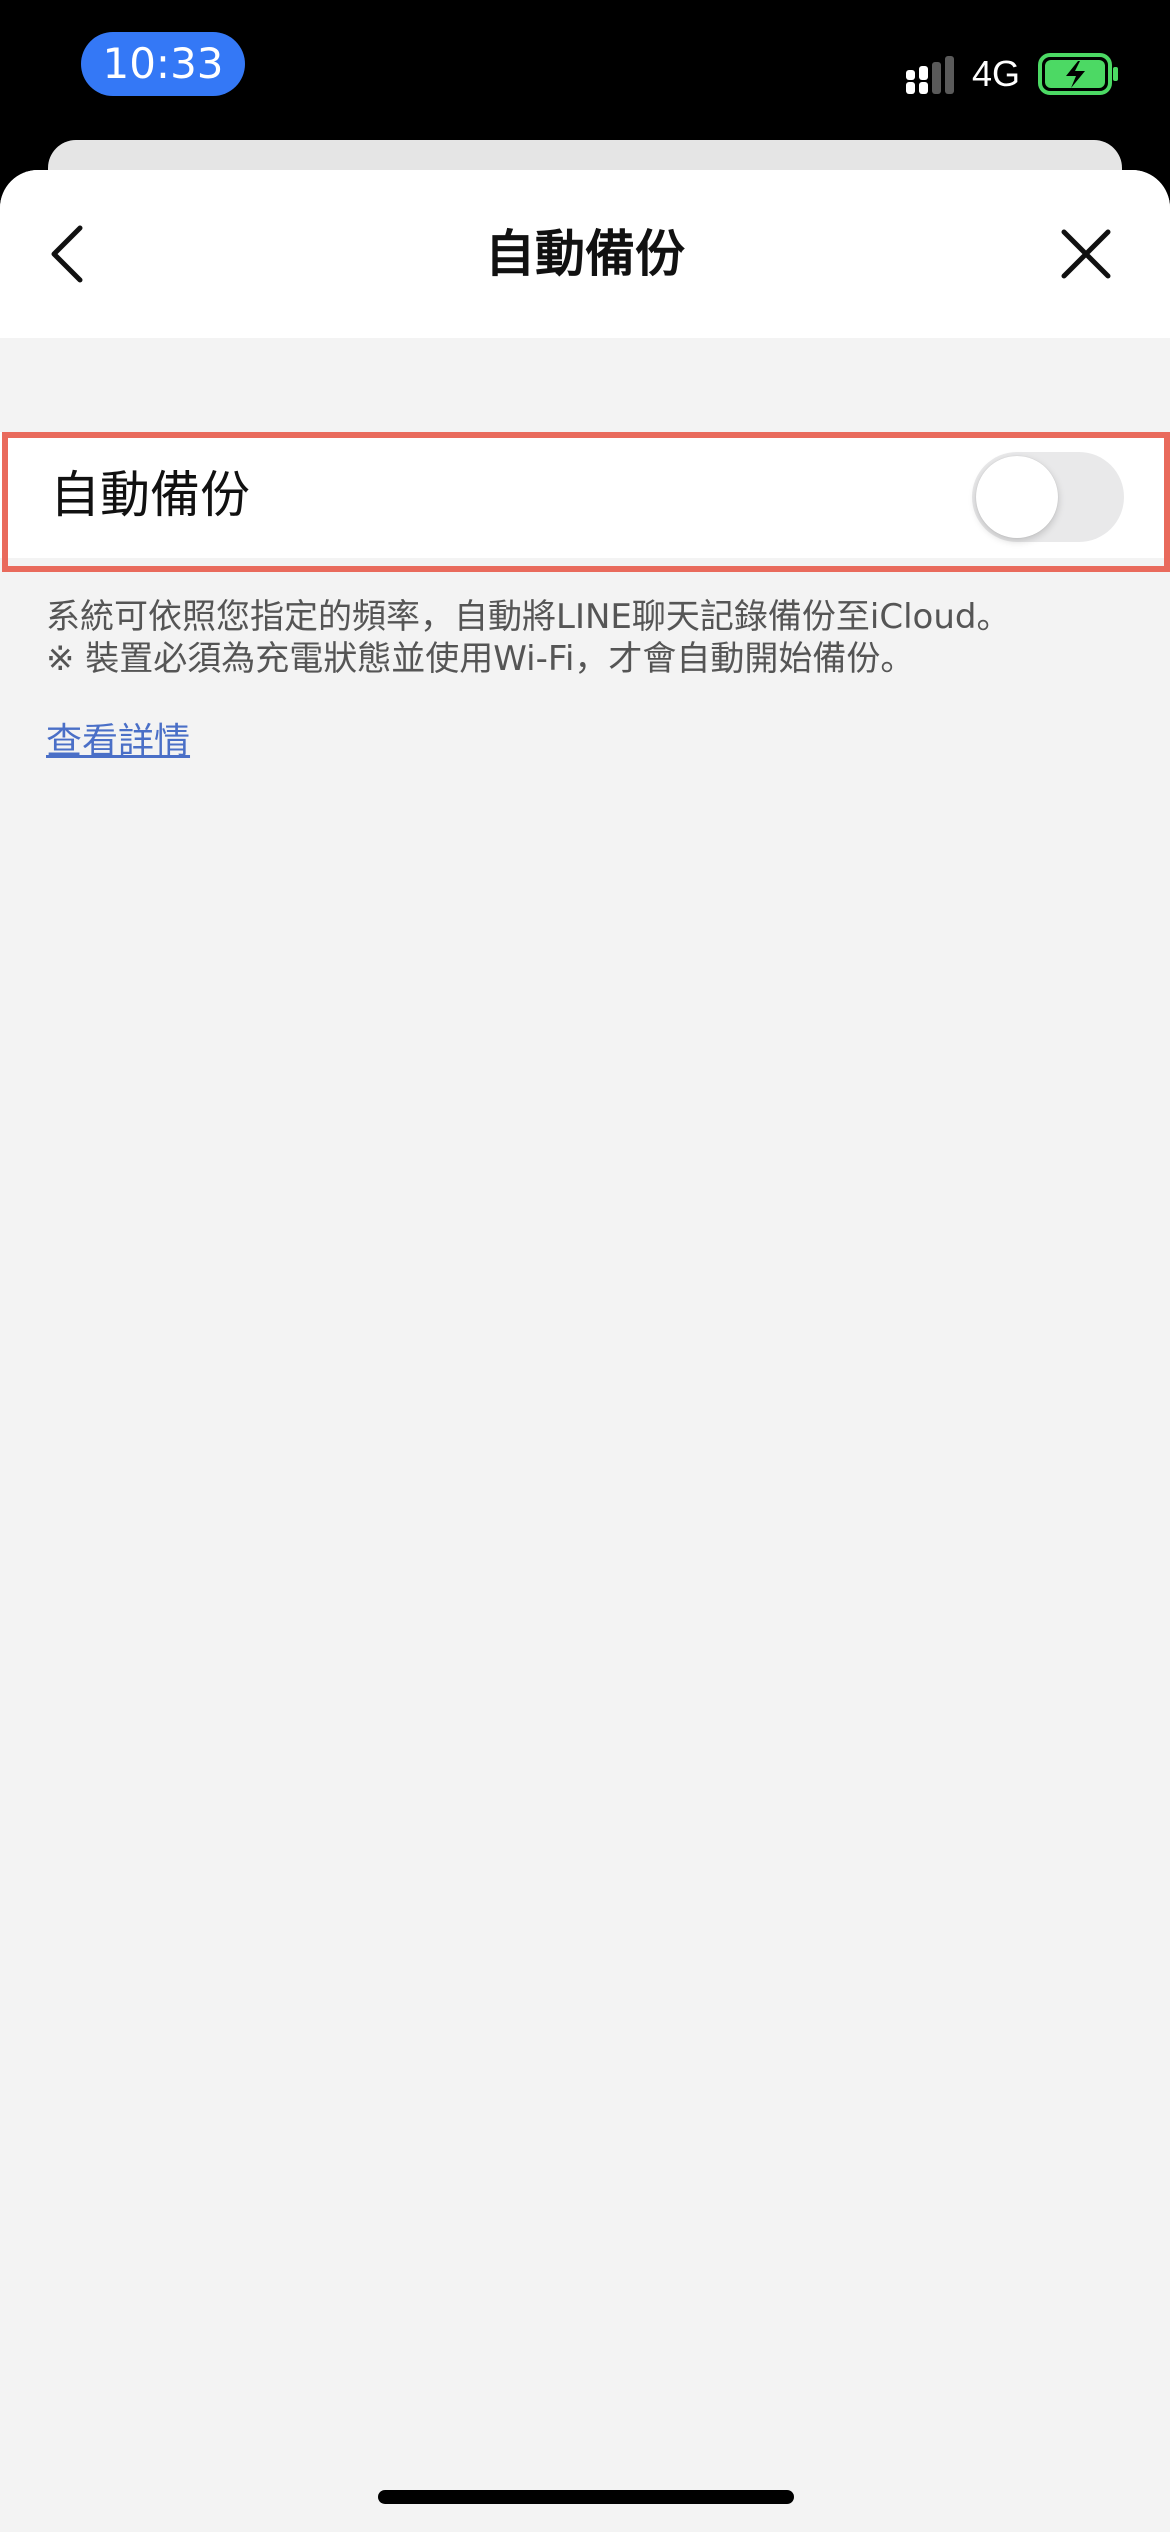 Image resolution: width=1170 pixels, height=2532 pixels. What do you see at coordinates (930, 75) in the screenshot?
I see `signal-icon` at bounding box center [930, 75].